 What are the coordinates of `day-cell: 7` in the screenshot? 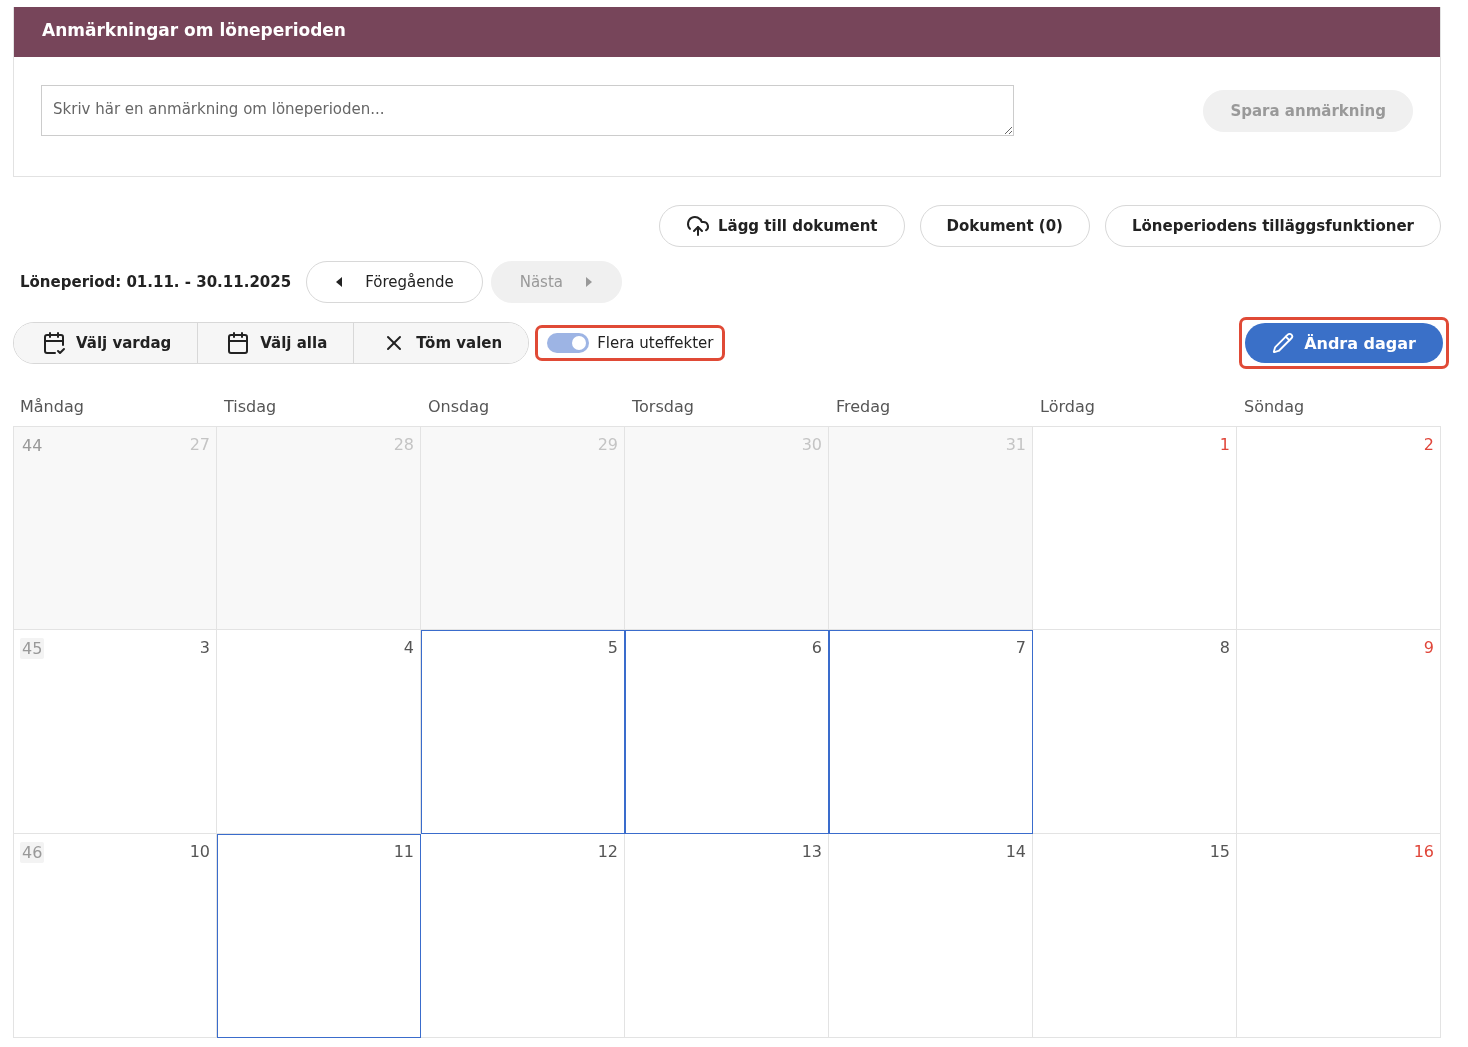 It's located at (931, 732).